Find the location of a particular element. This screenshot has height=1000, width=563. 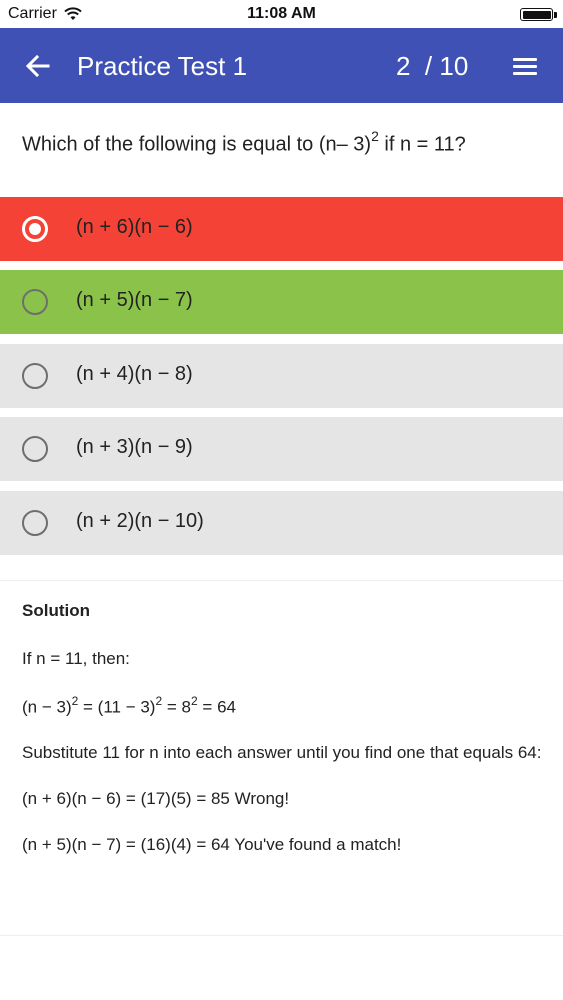

radio-selected-icon is located at coordinates (35, 229).